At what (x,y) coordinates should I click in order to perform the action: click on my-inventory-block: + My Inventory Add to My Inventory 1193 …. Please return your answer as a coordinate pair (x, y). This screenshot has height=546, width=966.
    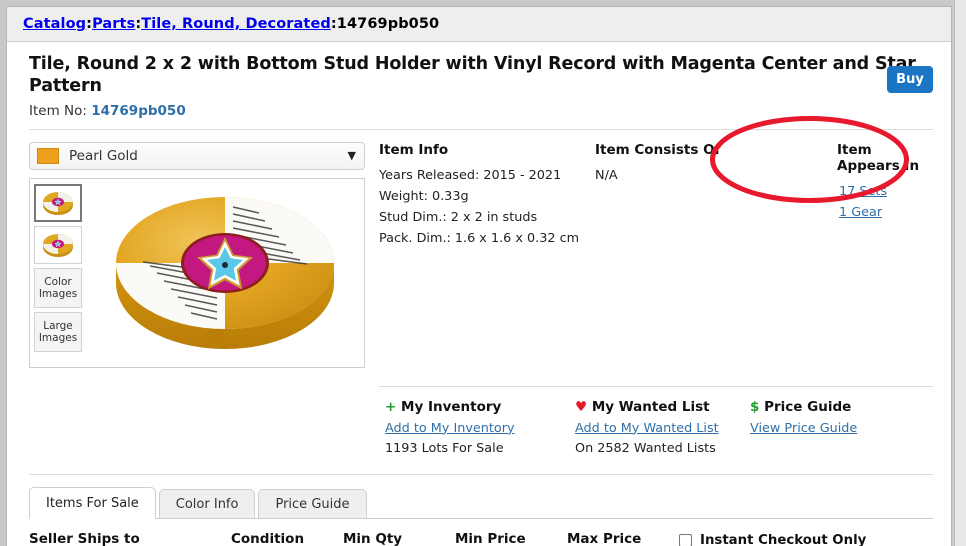
    Looking at the image, I should click on (480, 427).